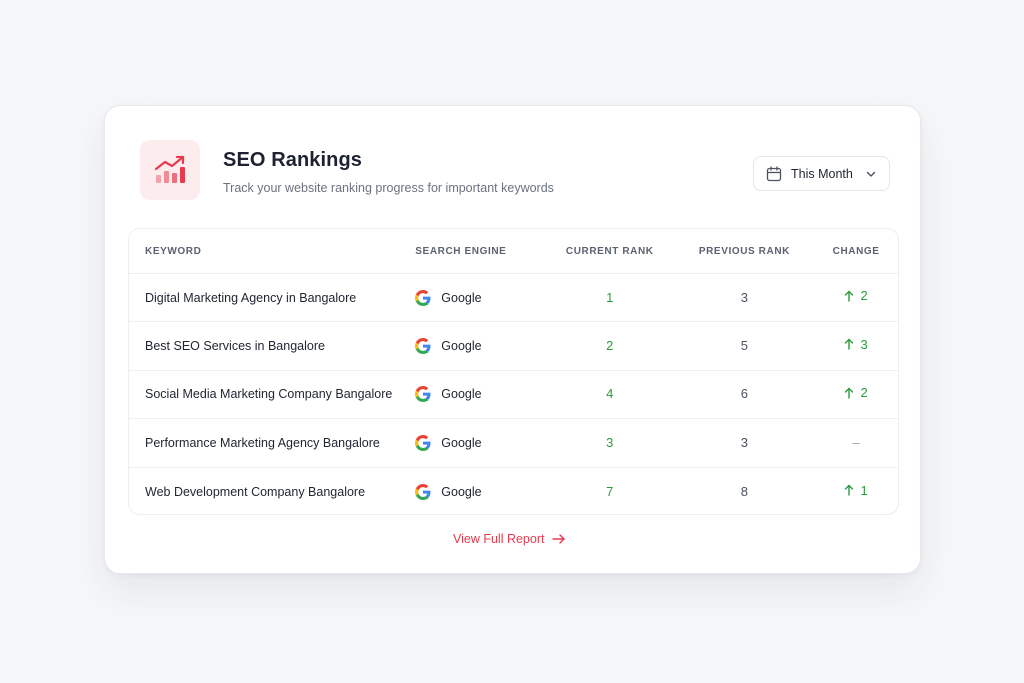  I want to click on rank-change-value: 3, so click(864, 344).